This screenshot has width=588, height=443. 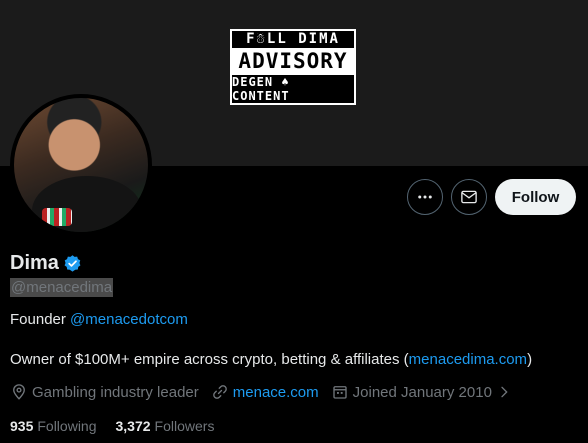 What do you see at coordinates (129, 319) in the screenshot?
I see `bio-mention-link: @menacedotcom` at bounding box center [129, 319].